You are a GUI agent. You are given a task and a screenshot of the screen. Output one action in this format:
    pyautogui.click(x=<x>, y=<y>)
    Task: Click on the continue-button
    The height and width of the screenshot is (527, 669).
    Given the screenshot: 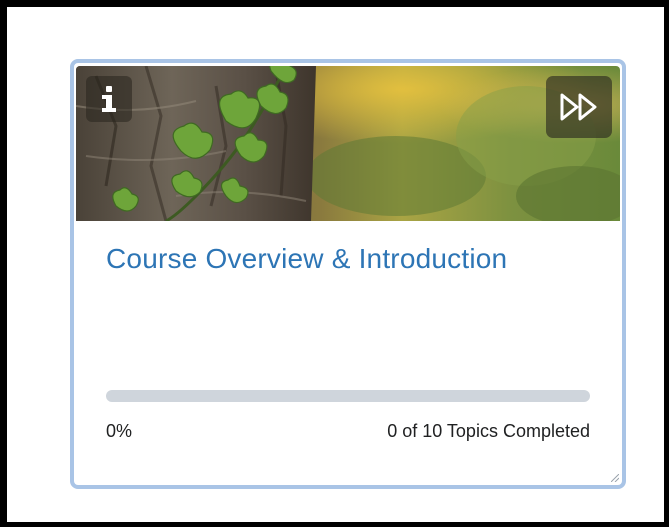 What is the action you would take?
    pyautogui.click(x=579, y=107)
    